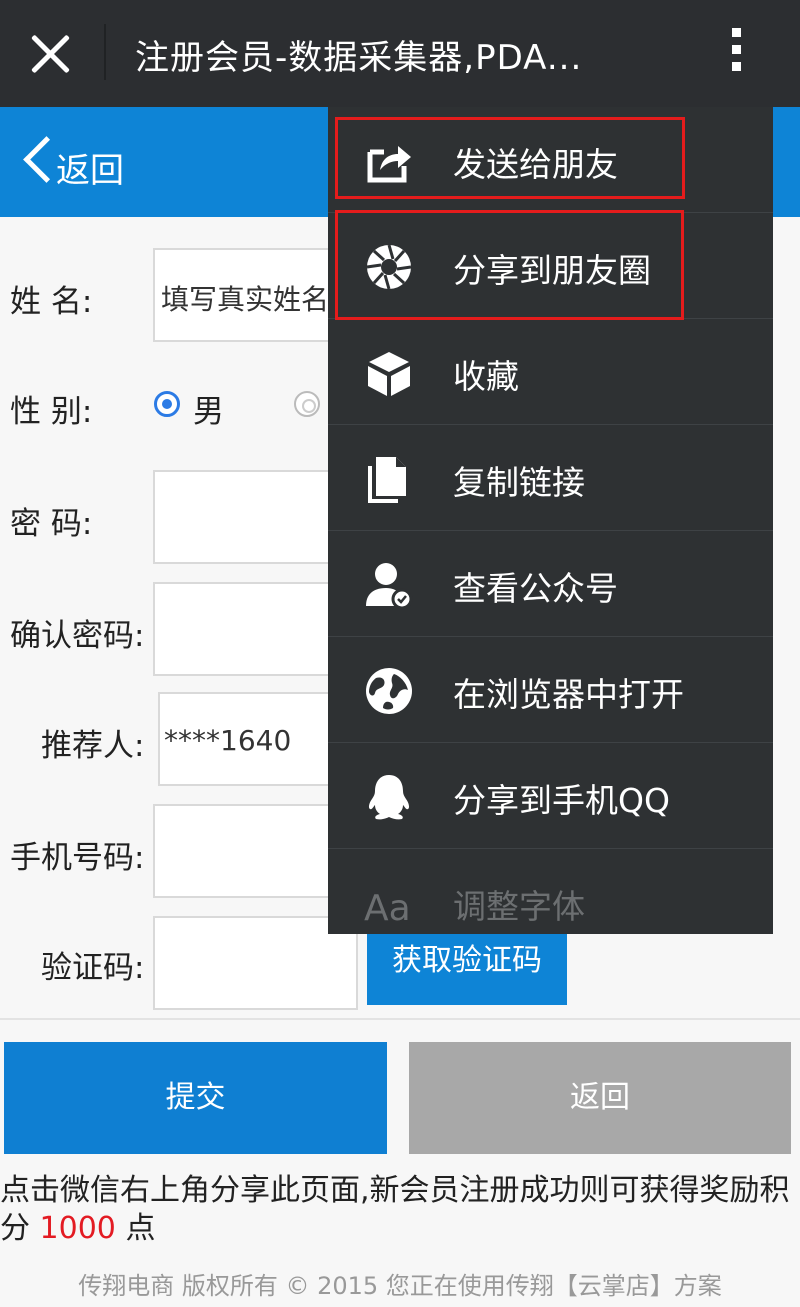 The image size is (800, 1307). Describe the element at coordinates (90, 167) in the screenshot. I see `back-link: 返回` at that location.